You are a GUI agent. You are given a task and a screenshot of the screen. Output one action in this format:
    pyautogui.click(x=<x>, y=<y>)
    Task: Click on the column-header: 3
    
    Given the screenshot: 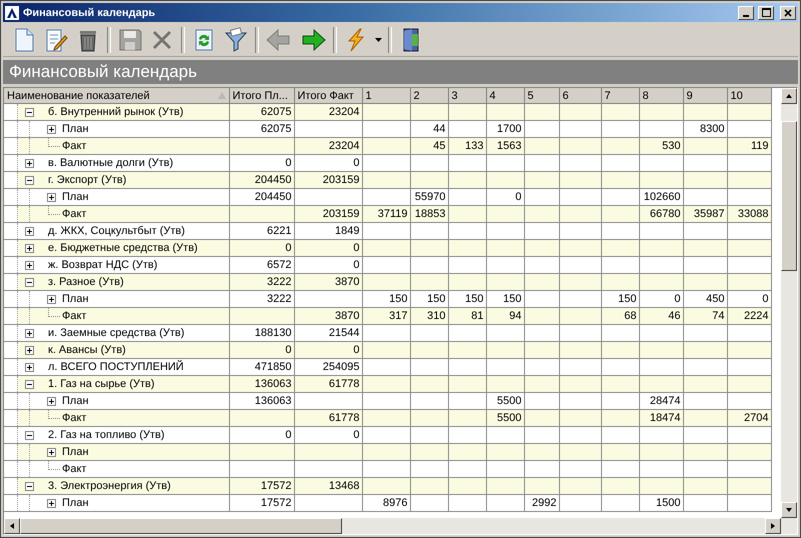 What is the action you would take?
    pyautogui.click(x=467, y=96)
    